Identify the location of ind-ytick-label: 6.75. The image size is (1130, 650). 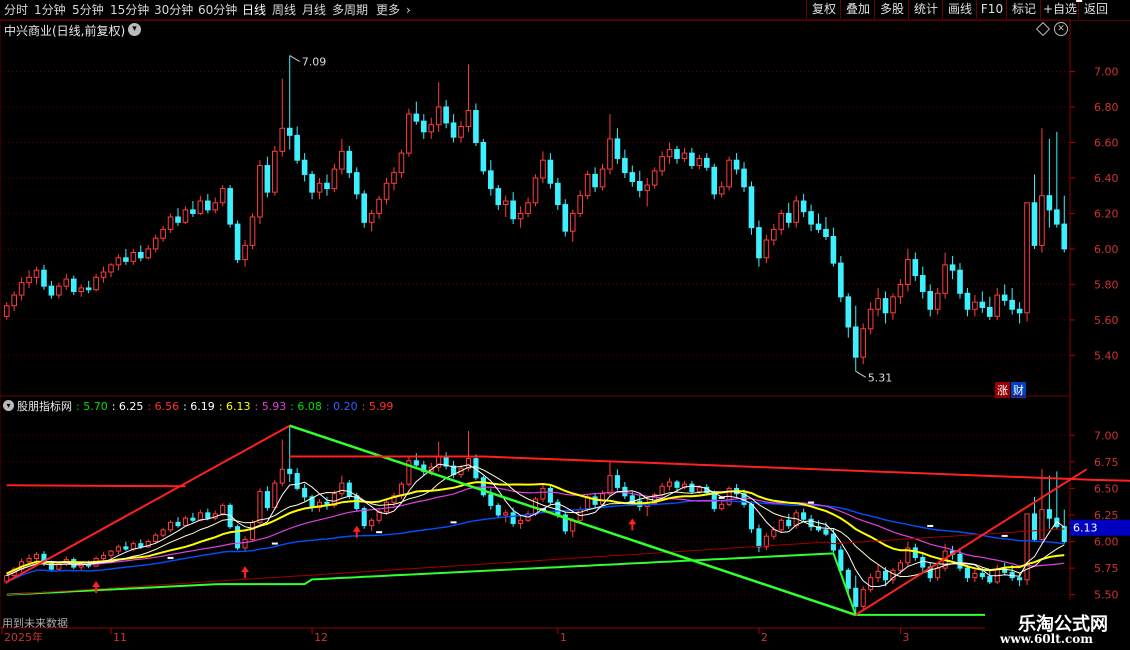
(1106, 462).